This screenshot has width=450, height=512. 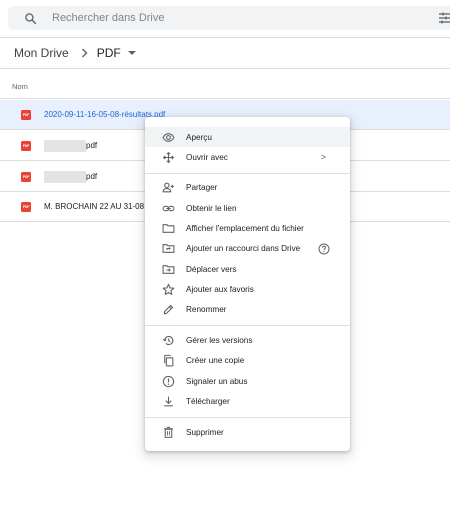 I want to click on menu-item-partager: Partager, so click(x=247, y=187).